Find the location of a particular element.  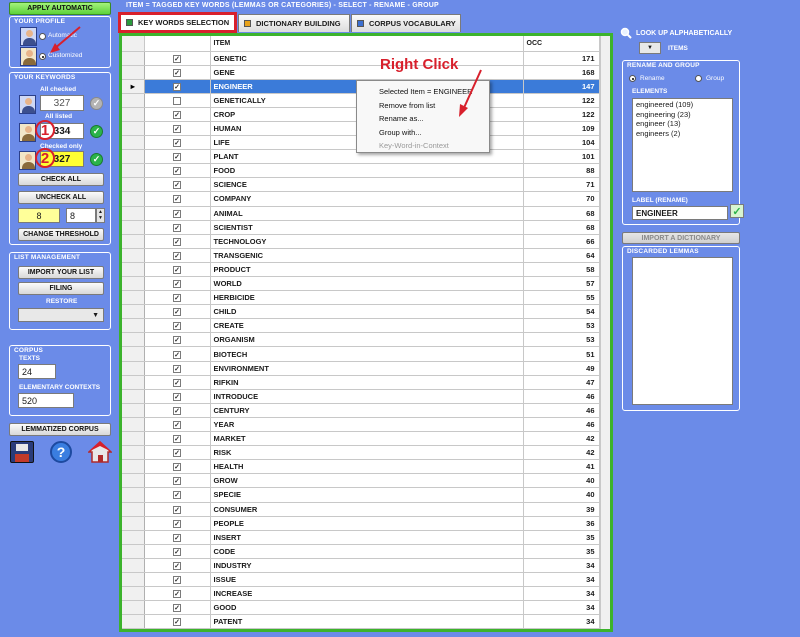

table-row: ✓ INSERT 35 is located at coordinates (366, 537).